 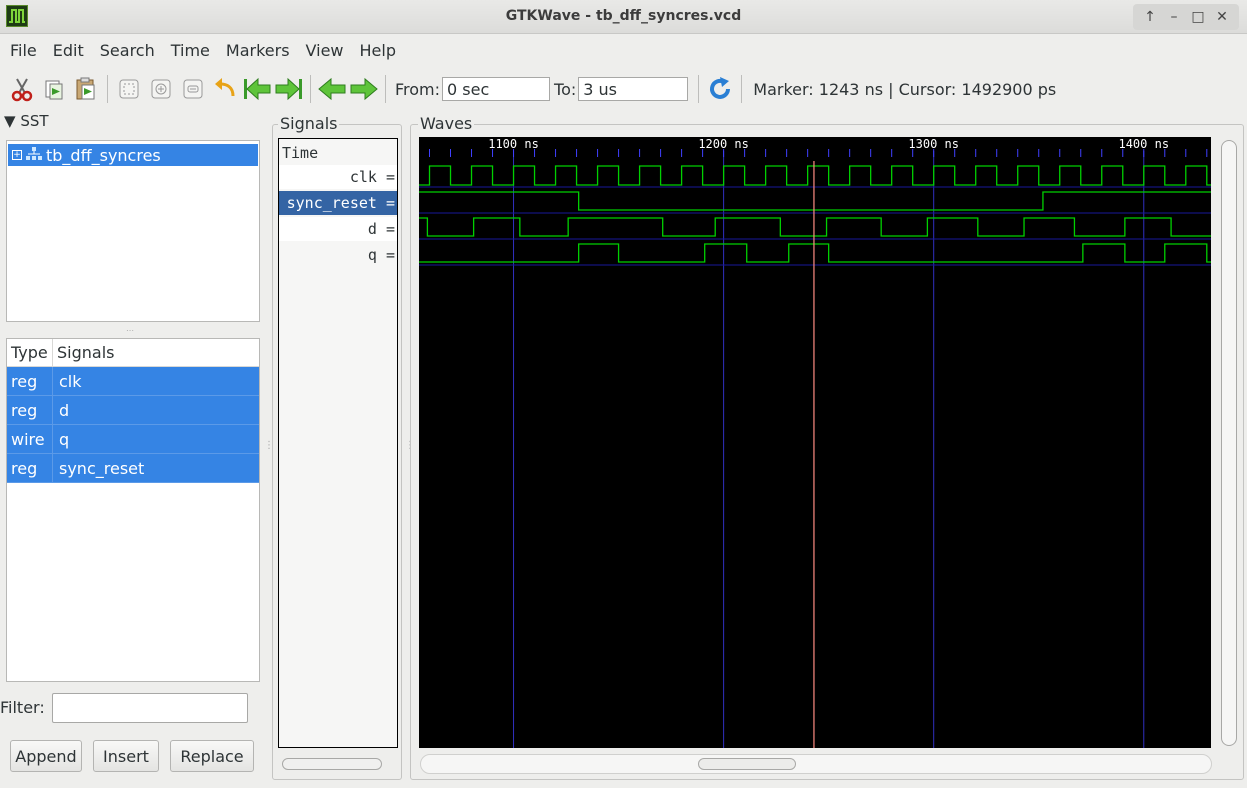 What do you see at coordinates (54, 89) in the screenshot?
I see `copy-icon` at bounding box center [54, 89].